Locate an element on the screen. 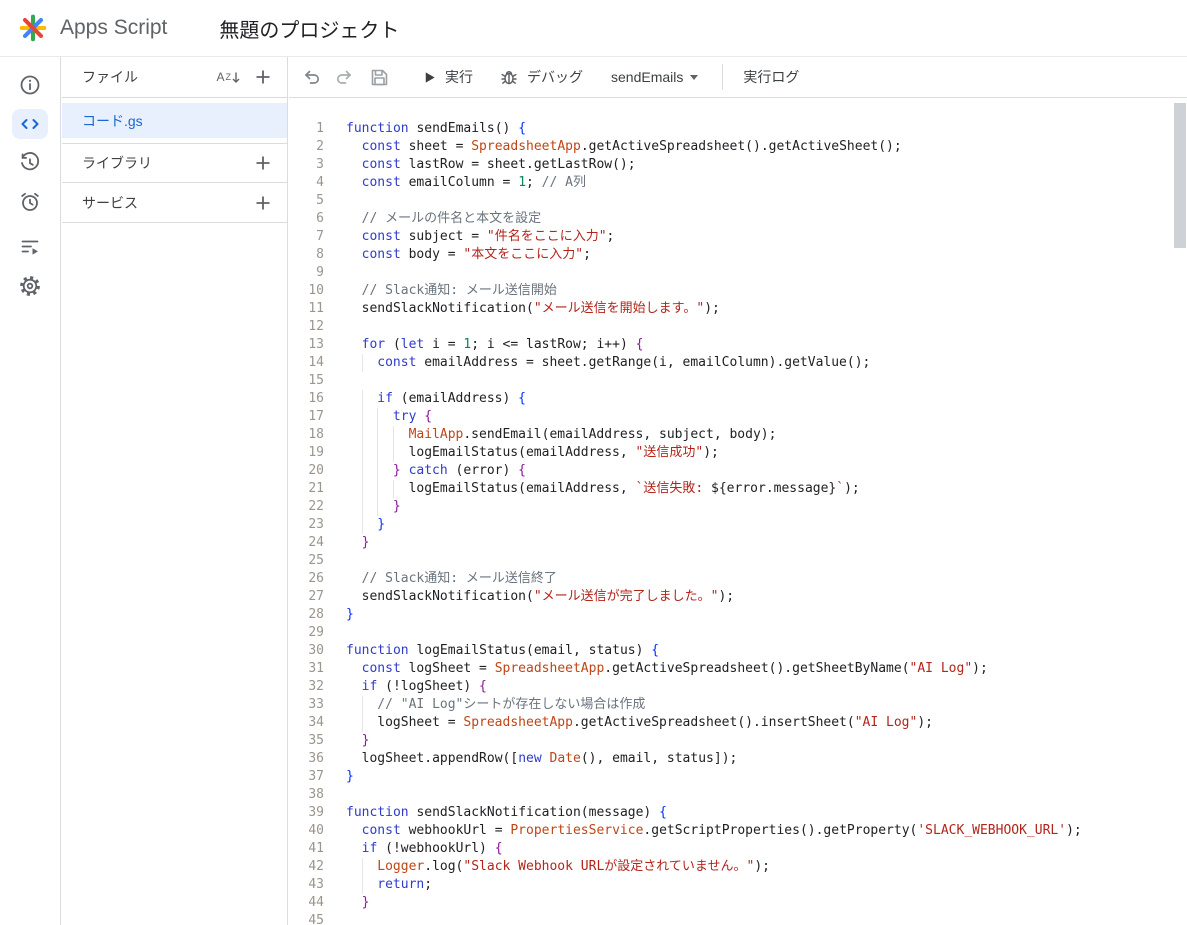 The width and height of the screenshot is (1187, 925). line-number: 6 is located at coordinates (320, 218).